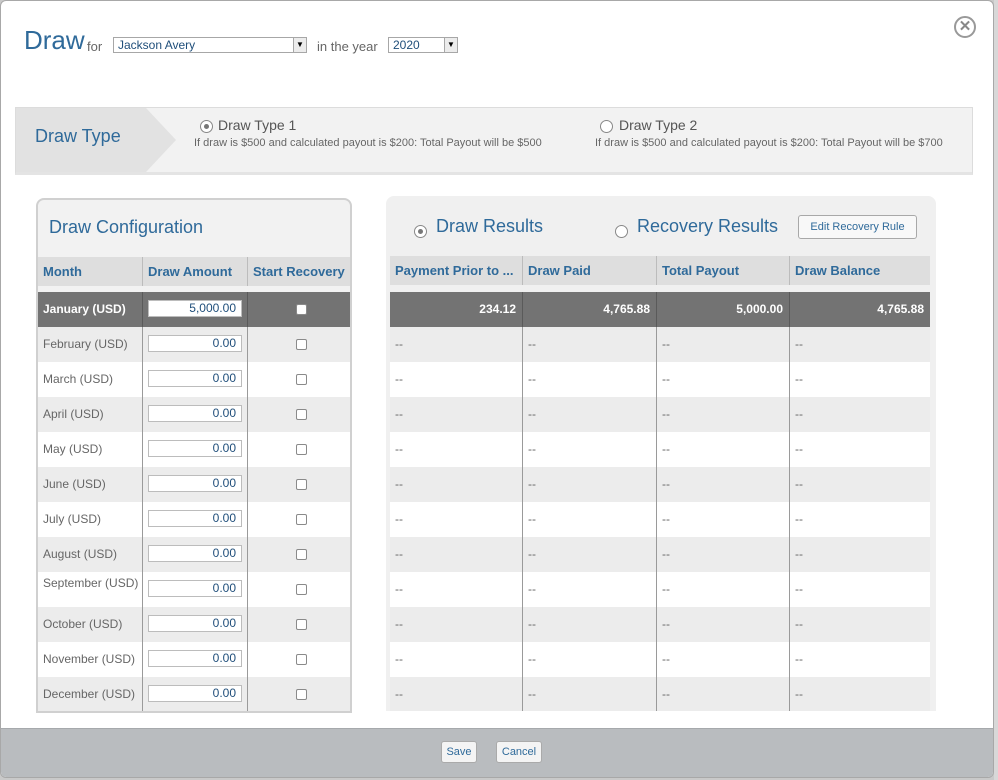  I want to click on cancel-button: Cancel, so click(519, 752).